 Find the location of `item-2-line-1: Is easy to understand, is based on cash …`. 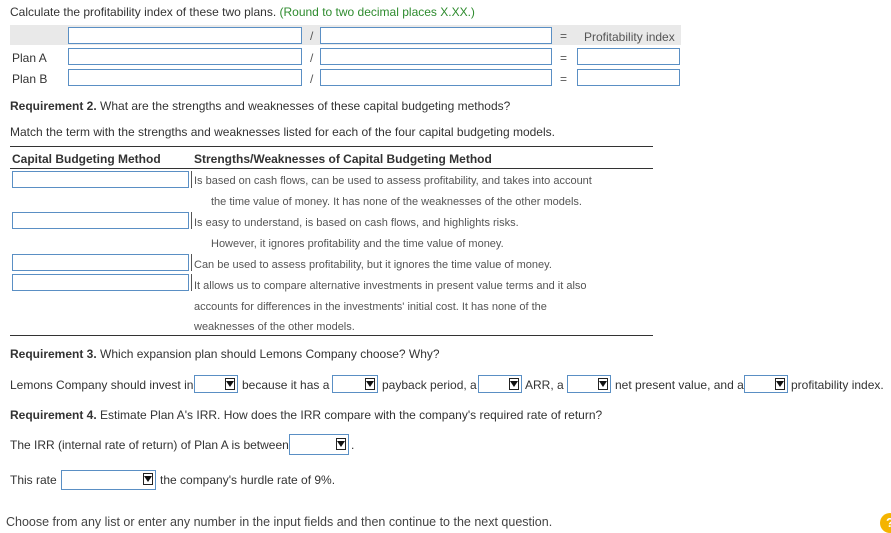

item-2-line-1: Is easy to understand, is based on cash … is located at coordinates (356, 223).